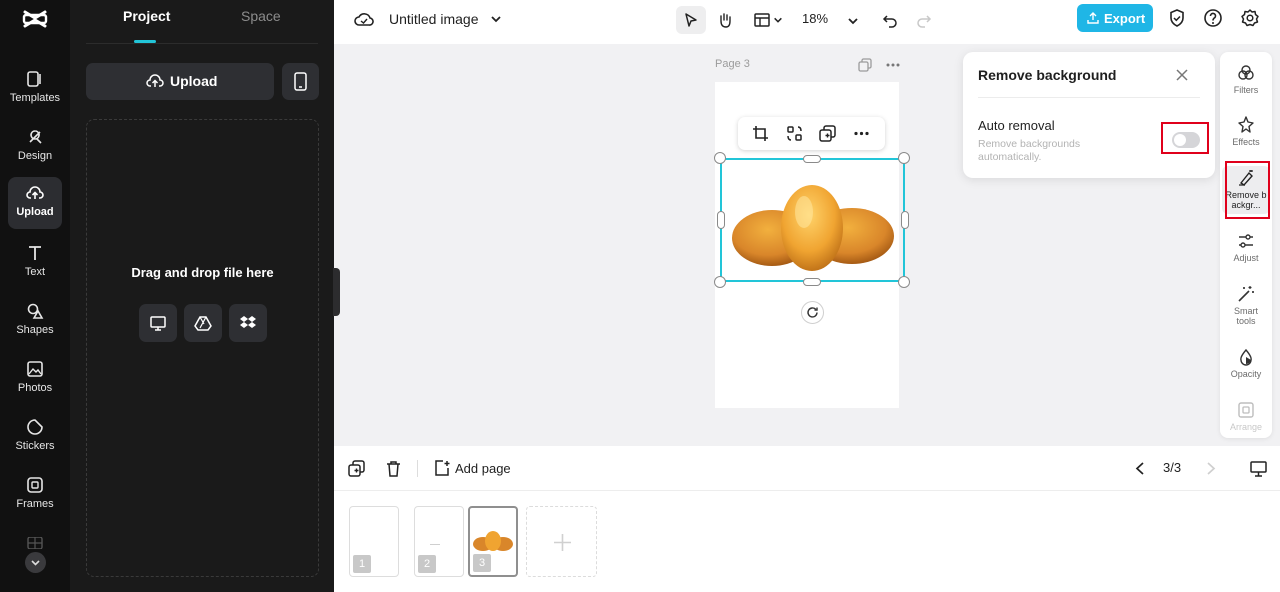 This screenshot has width=1280, height=592. Describe the element at coordinates (35, 379) in the screenshot. I see `sidebar-item-photos: Photos` at that location.